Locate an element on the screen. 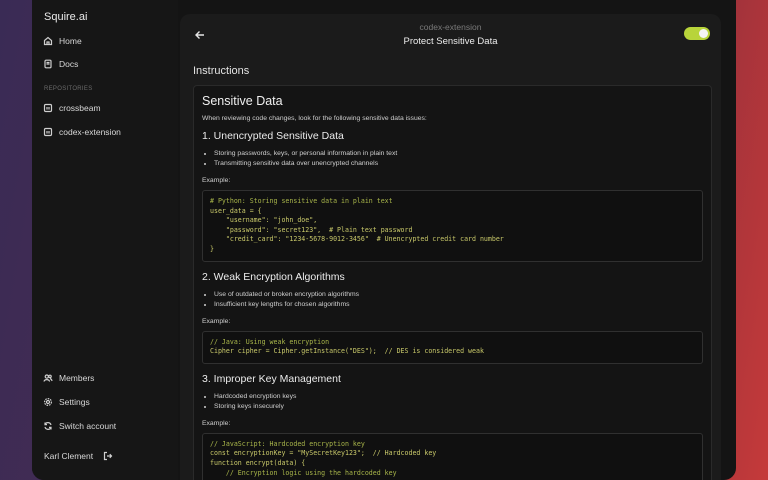 This screenshot has width=768, height=480. home-icon is located at coordinates (48, 41).